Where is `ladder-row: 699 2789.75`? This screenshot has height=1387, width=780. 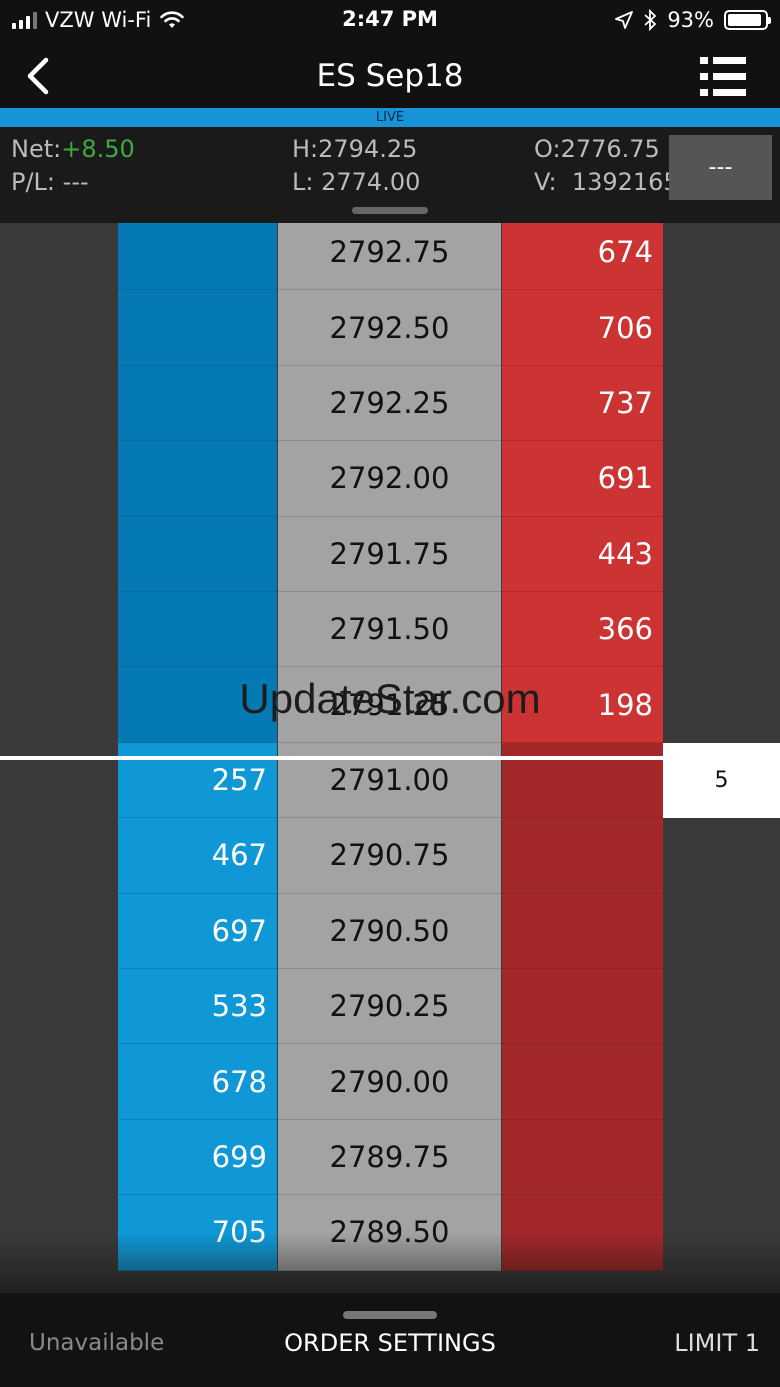 ladder-row: 699 2789.75 is located at coordinates (390, 1157).